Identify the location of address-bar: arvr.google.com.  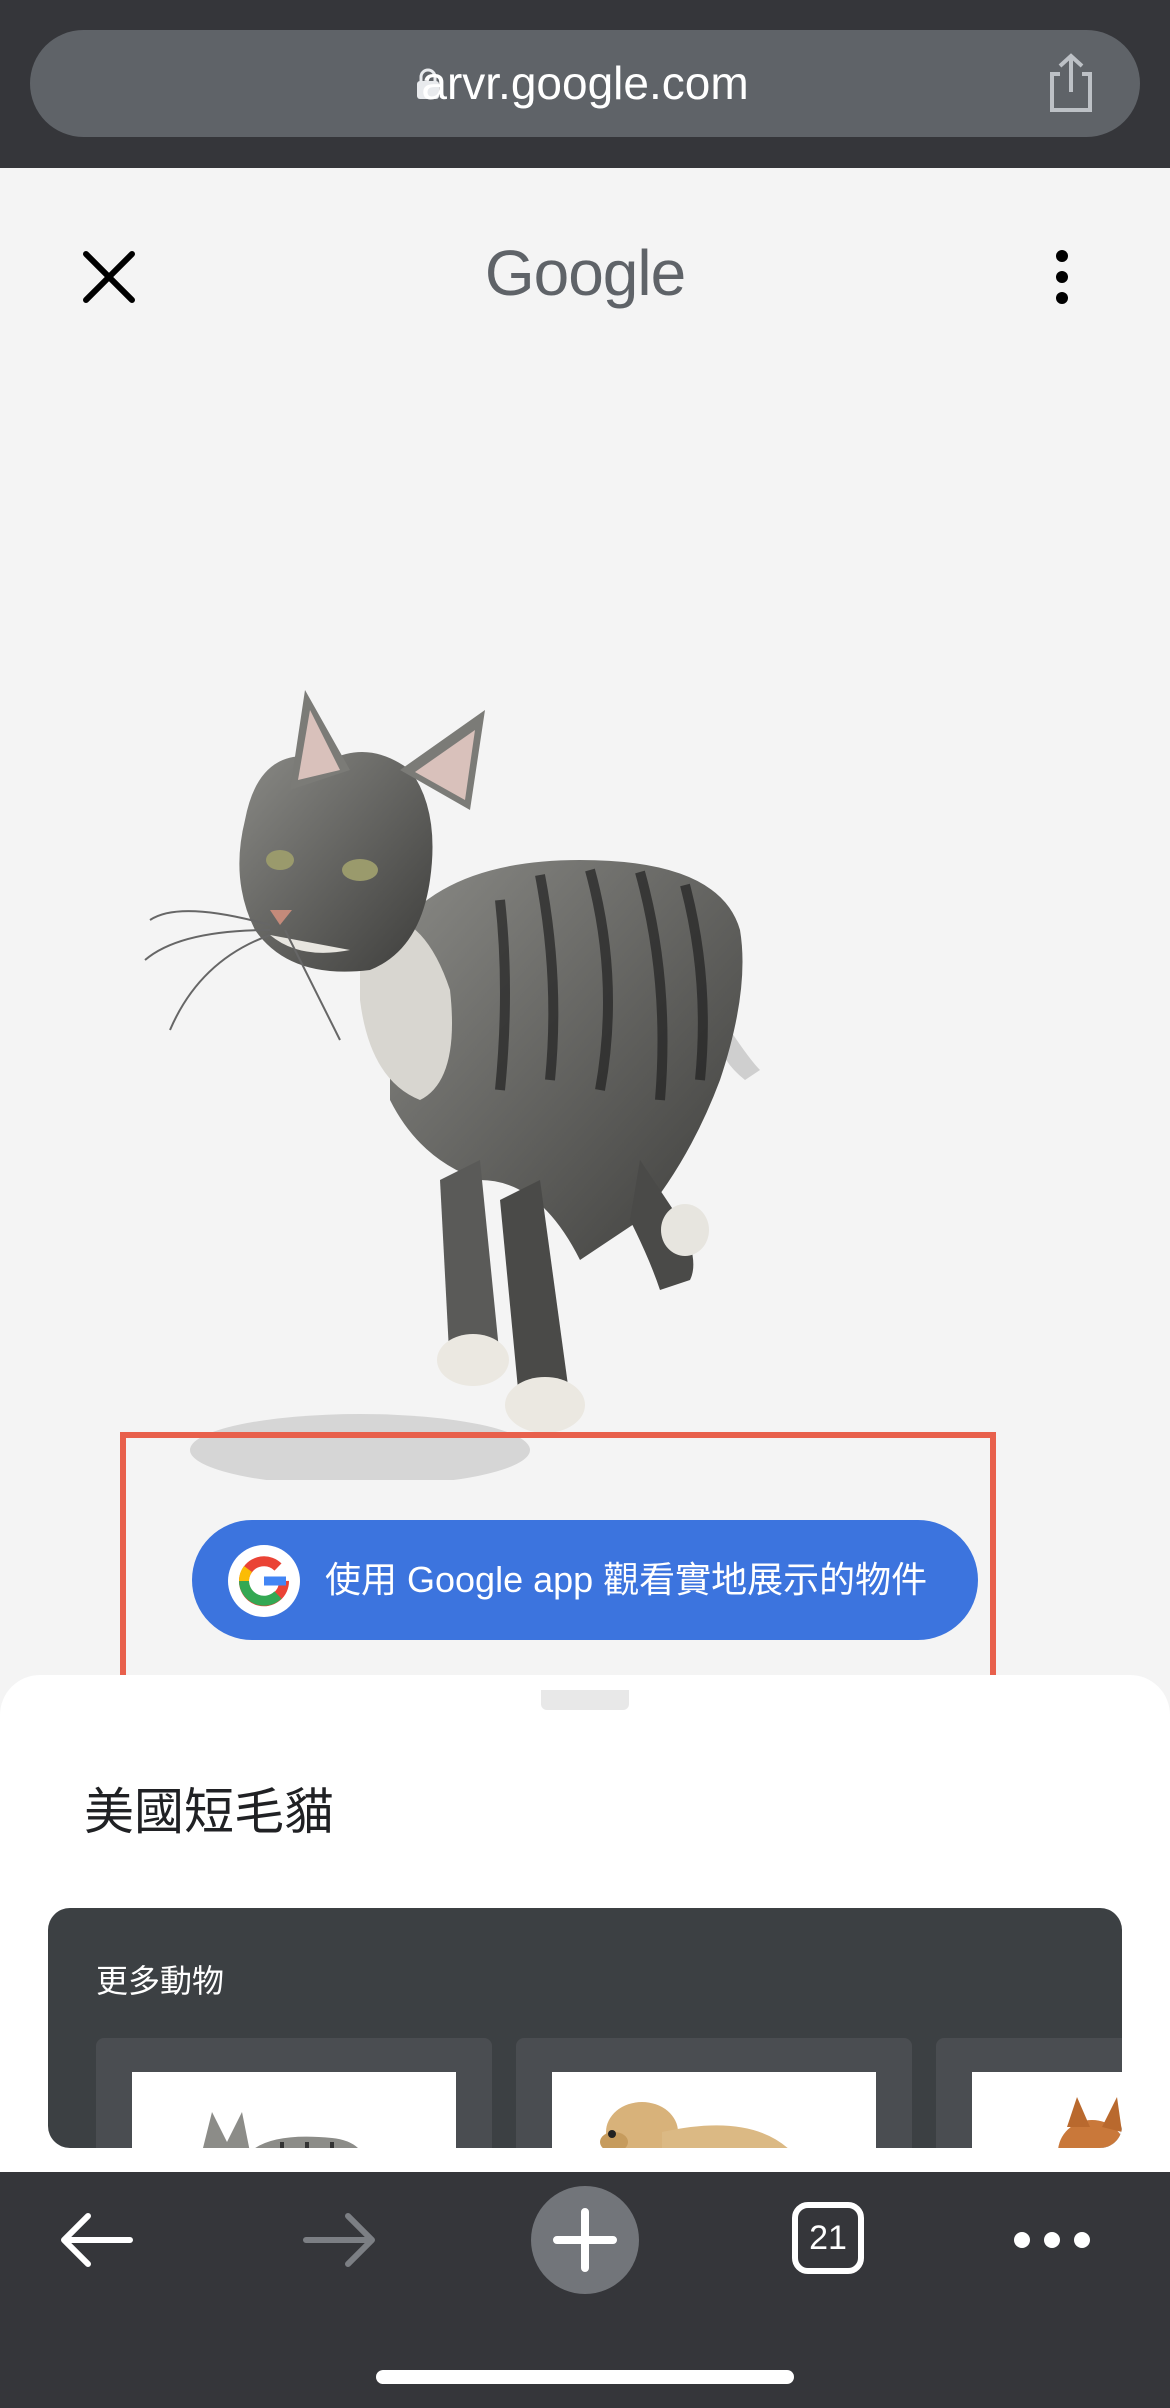
(585, 83).